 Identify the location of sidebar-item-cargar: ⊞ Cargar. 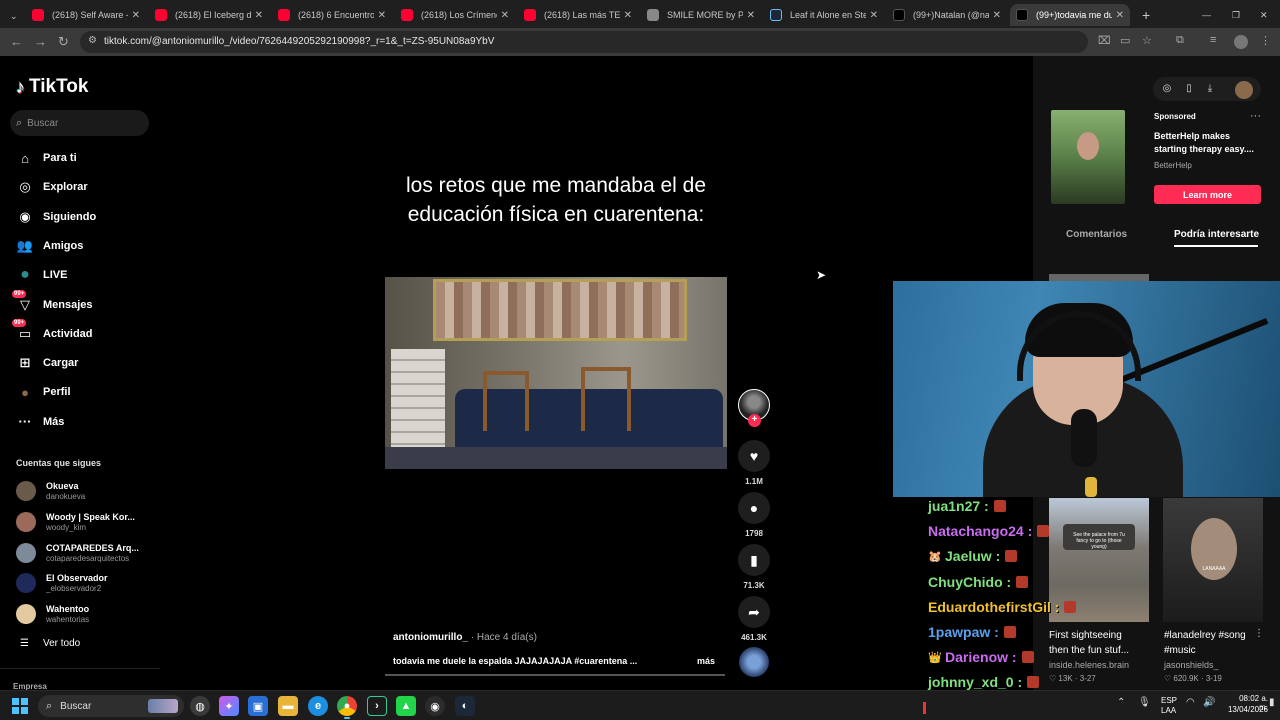
(47, 363).